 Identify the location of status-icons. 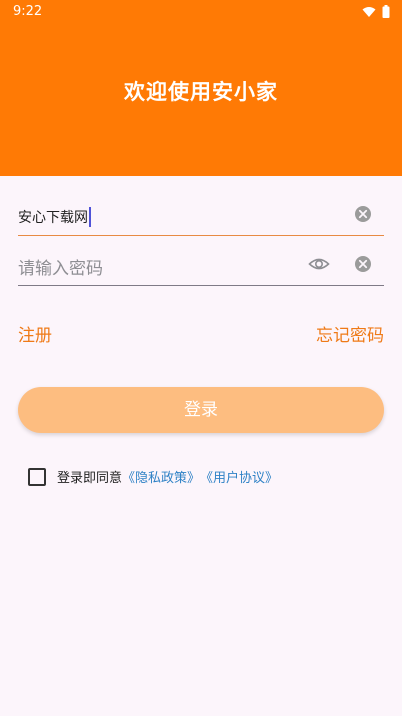
(376, 11).